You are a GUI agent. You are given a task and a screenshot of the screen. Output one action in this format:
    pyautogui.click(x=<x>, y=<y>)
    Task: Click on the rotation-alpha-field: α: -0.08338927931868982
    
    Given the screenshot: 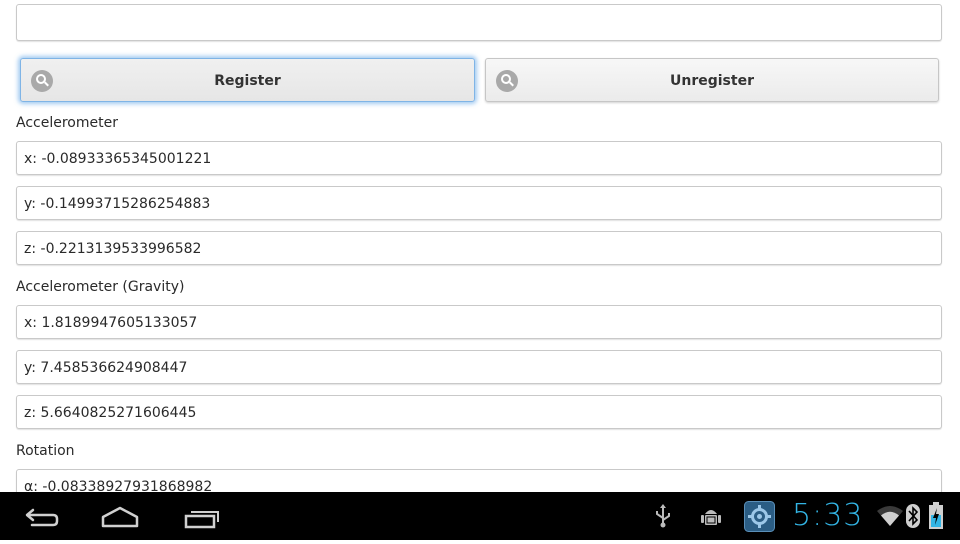 What is the action you would take?
    pyautogui.click(x=479, y=480)
    